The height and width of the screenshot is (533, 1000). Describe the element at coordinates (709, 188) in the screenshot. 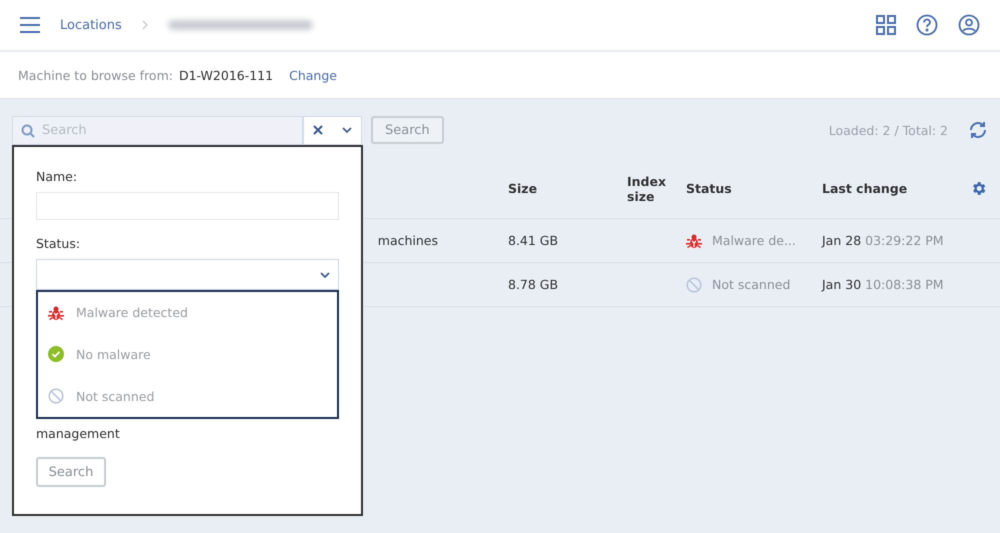

I see `column-header: Status` at that location.